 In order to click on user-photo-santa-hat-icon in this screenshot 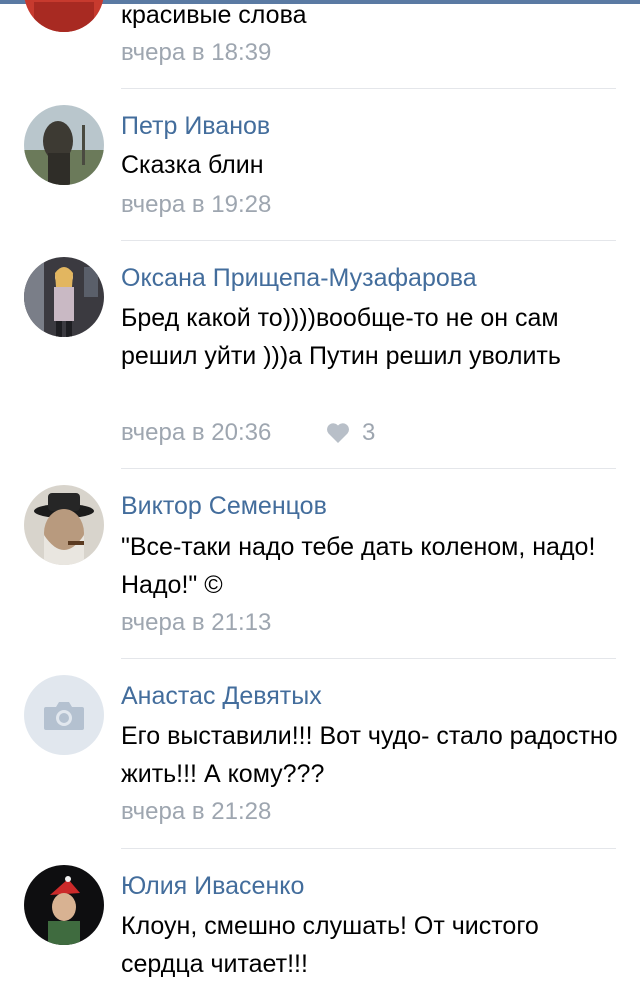, I will do `click(64, 905)`.